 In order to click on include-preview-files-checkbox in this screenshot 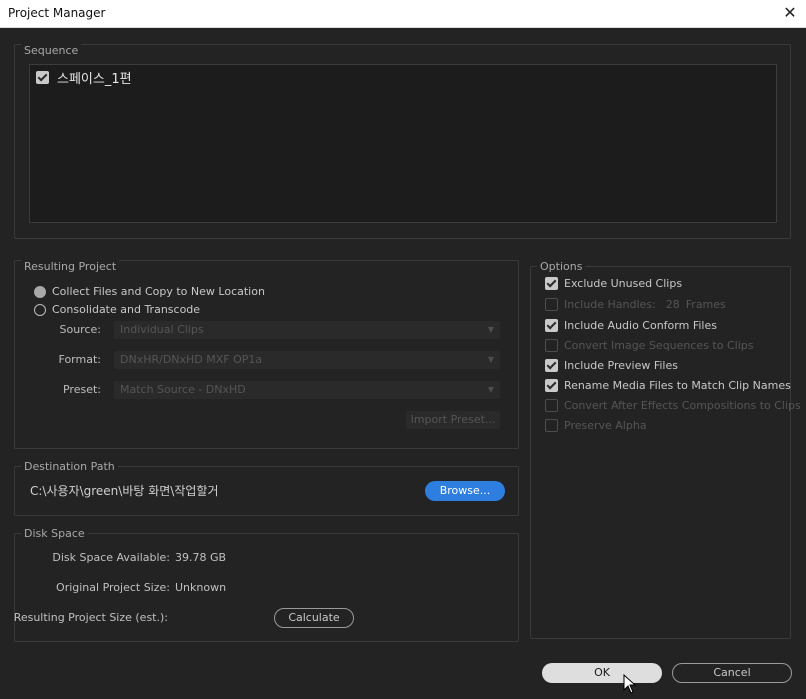, I will do `click(551, 365)`.